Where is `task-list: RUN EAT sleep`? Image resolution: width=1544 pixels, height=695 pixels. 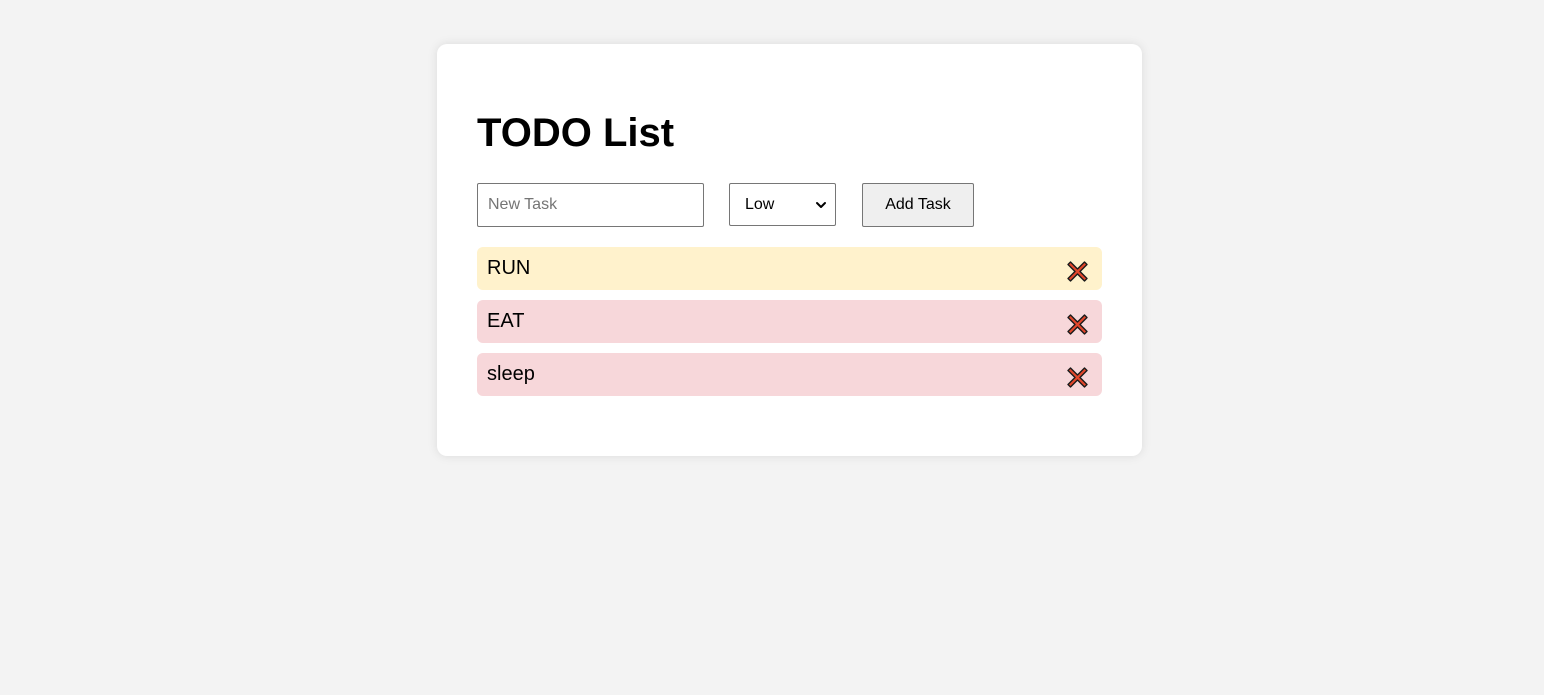 task-list: RUN EAT sleep is located at coordinates (789, 326).